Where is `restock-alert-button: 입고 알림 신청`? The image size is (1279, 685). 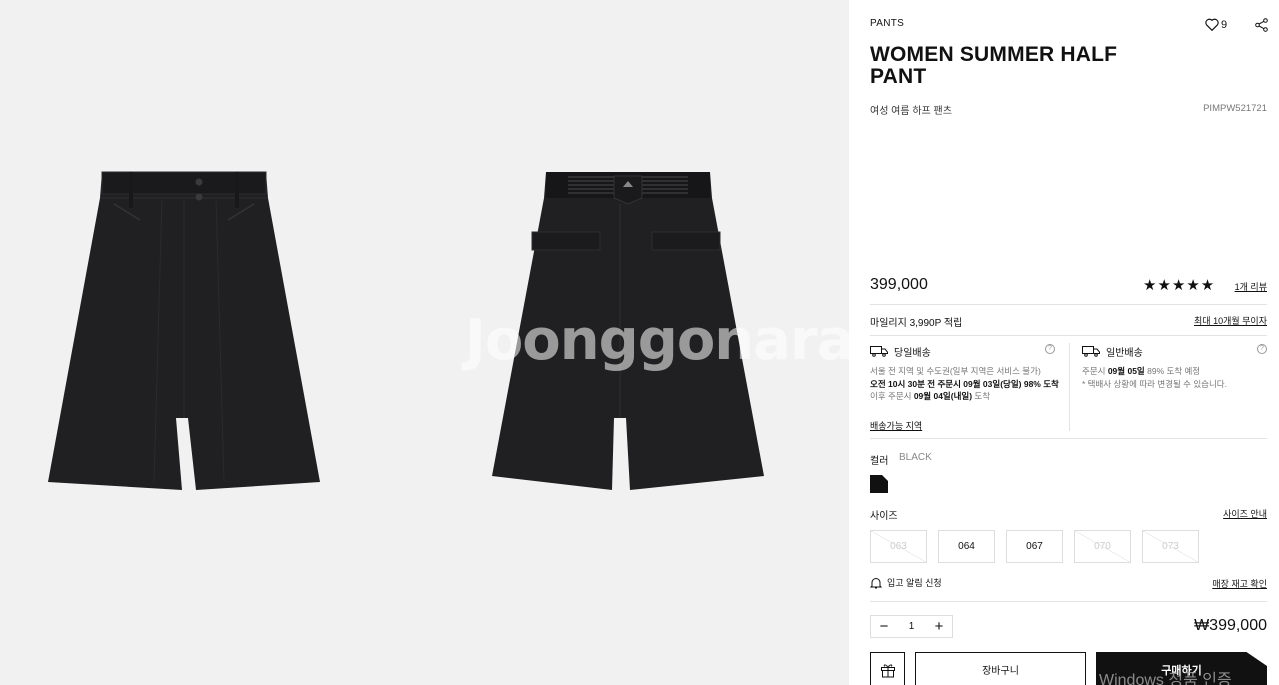 restock-alert-button: 입고 알림 신청 is located at coordinates (906, 582).